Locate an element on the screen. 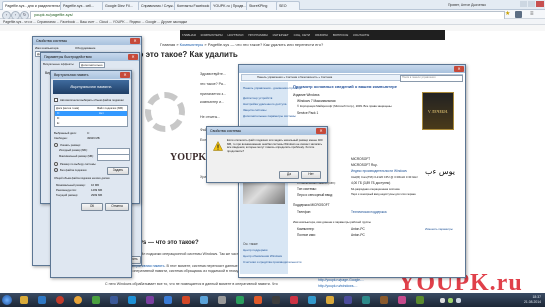 This screenshot has height=307, width=545. sidebar-item-remote: Настройка удаленного доступа is located at coordinates (264, 104).